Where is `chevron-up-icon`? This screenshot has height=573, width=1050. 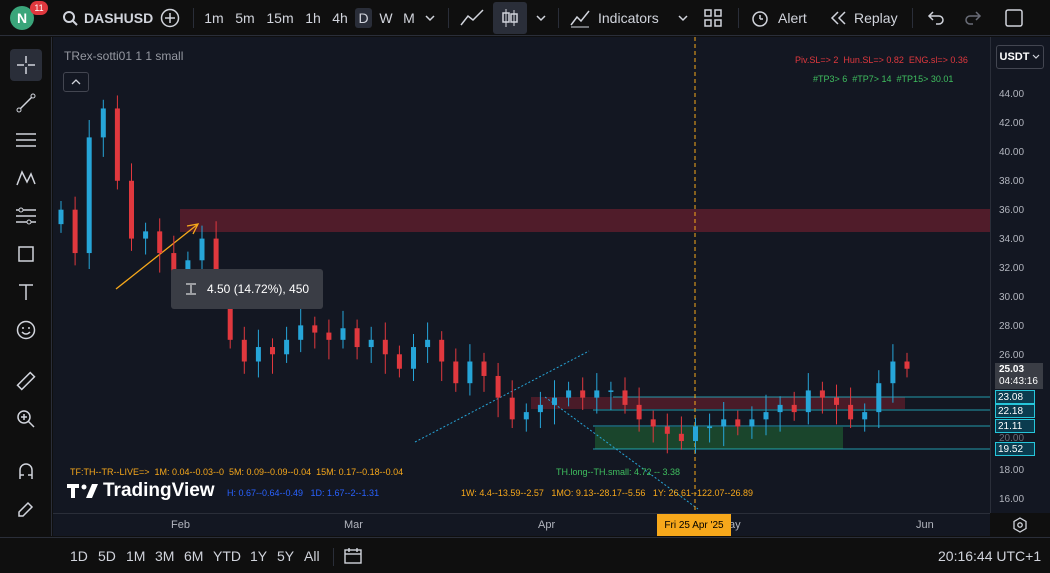
chevron-up-icon is located at coordinates (76, 82).